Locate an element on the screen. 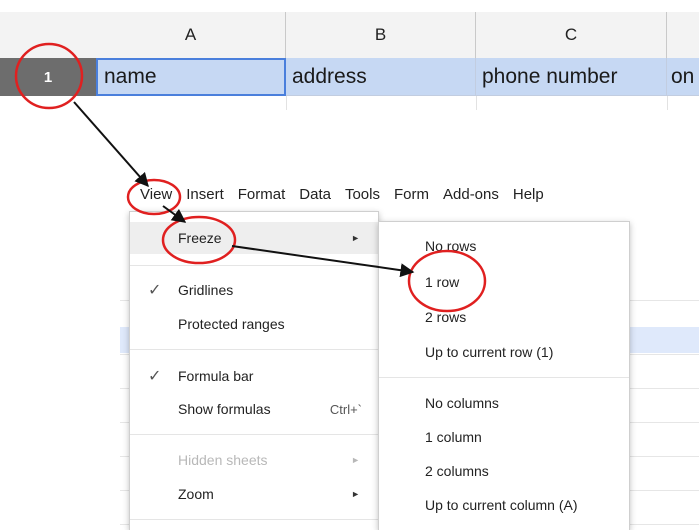  submenu-item-no-rows: No rows is located at coordinates (504, 246).